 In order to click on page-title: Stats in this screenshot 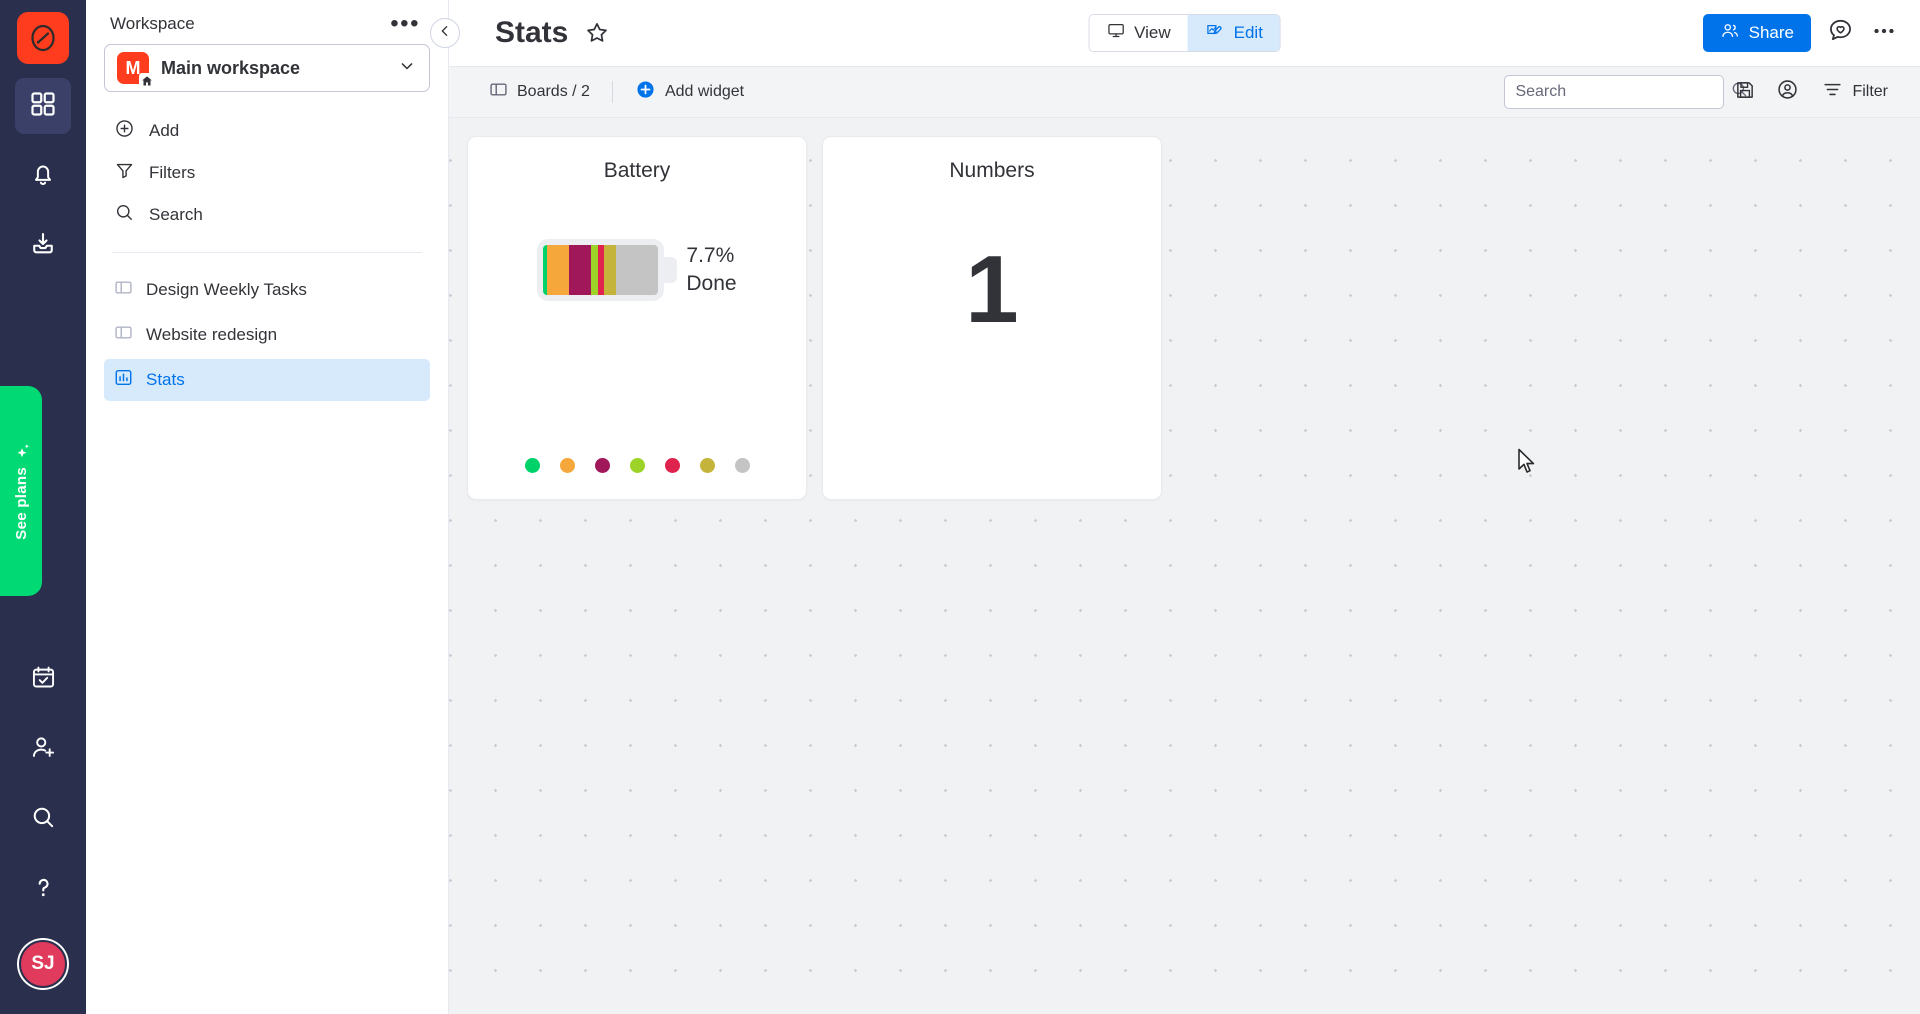, I will do `click(532, 32)`.